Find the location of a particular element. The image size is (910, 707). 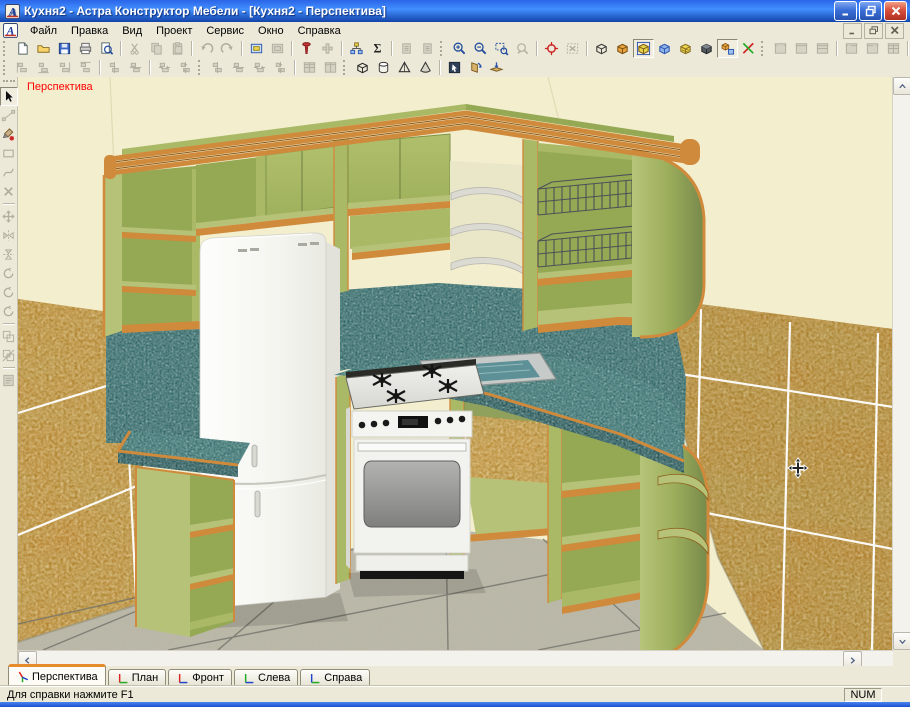

toolbar-button-print is located at coordinates (85, 48).